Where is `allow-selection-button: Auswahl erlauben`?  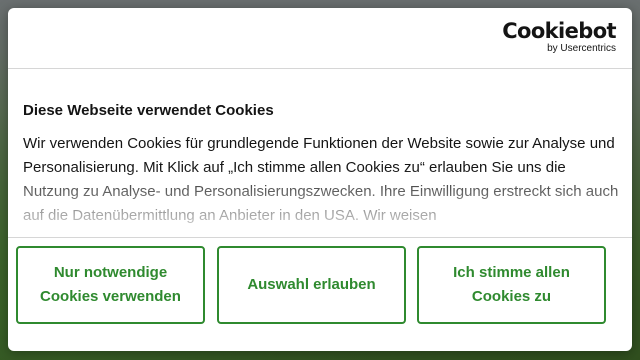 allow-selection-button: Auswahl erlauben is located at coordinates (311, 285).